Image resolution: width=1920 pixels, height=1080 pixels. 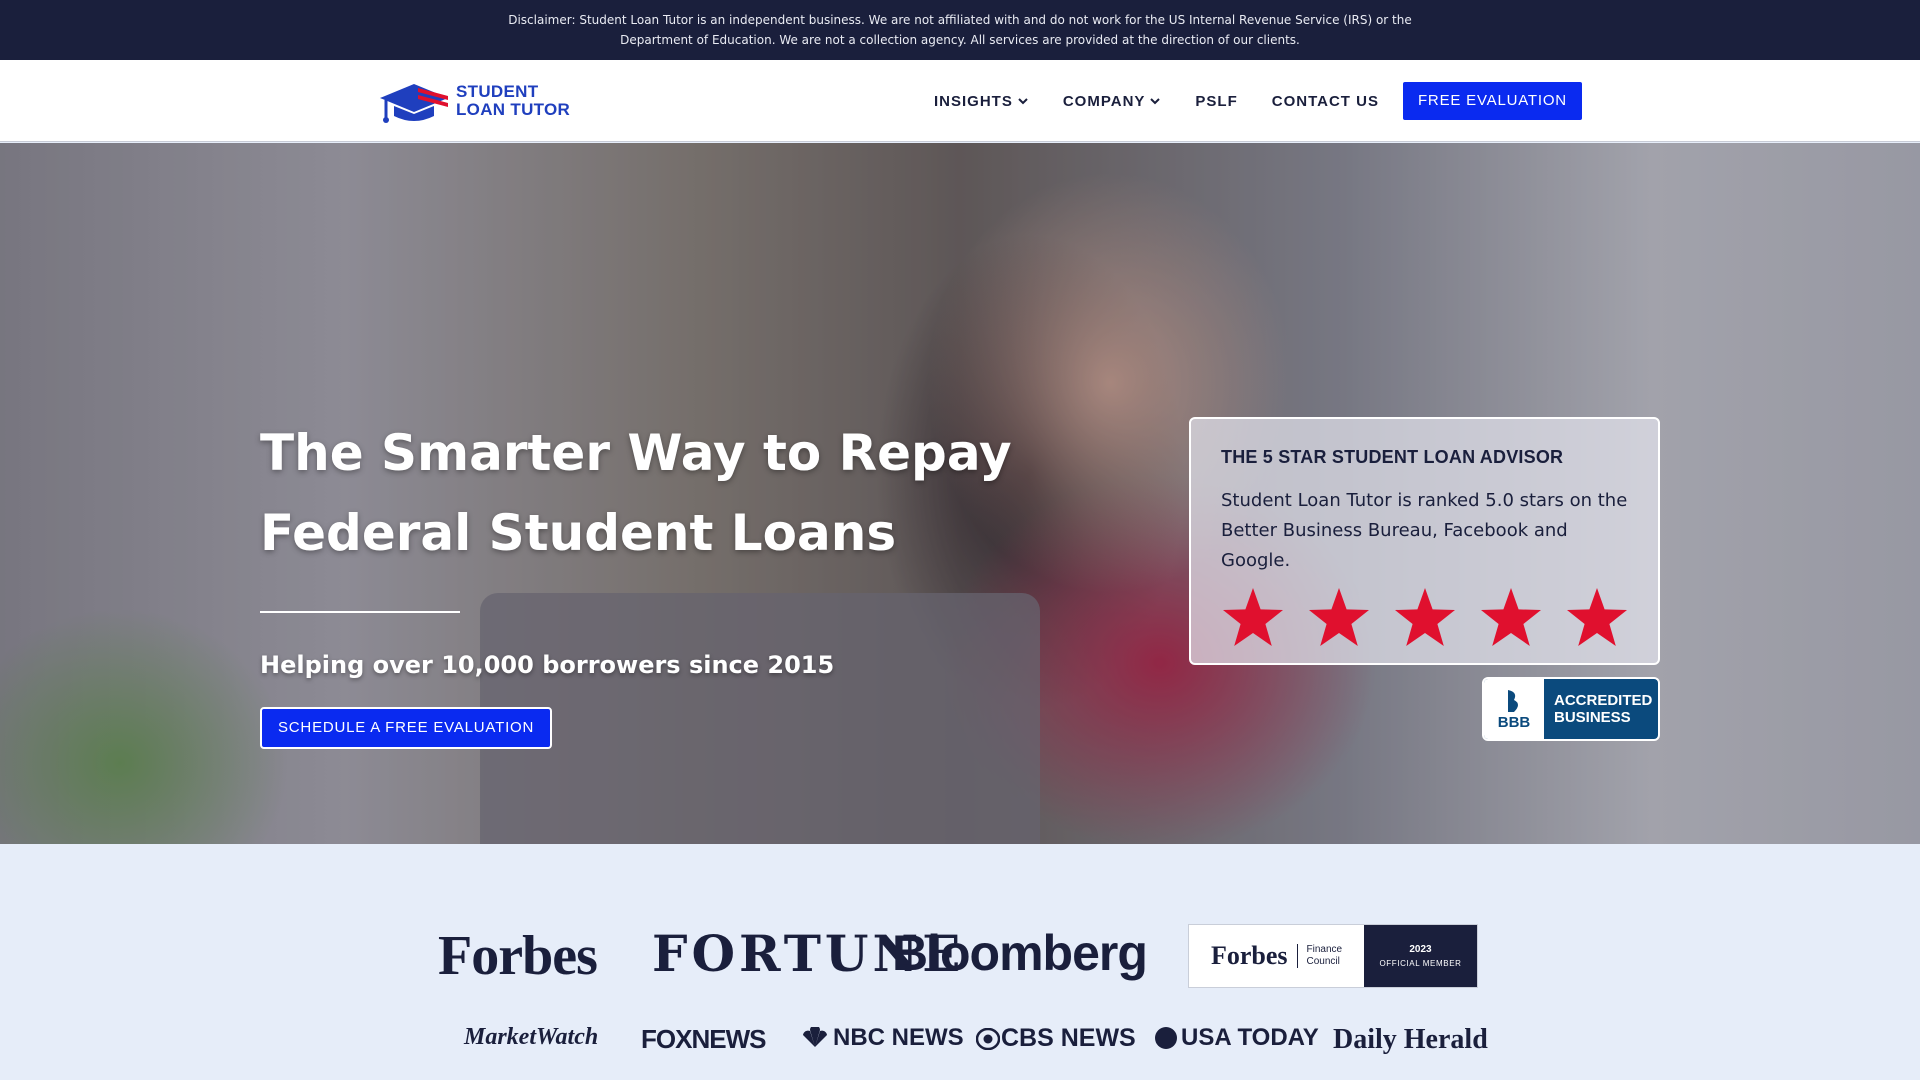 I want to click on nav-insights: INSIGHTS, so click(x=981, y=101).